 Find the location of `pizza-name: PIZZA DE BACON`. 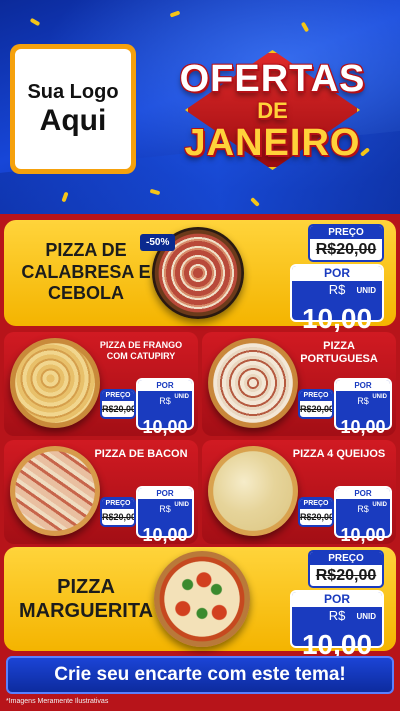

pizza-name: PIZZA DE BACON is located at coordinates (141, 454).